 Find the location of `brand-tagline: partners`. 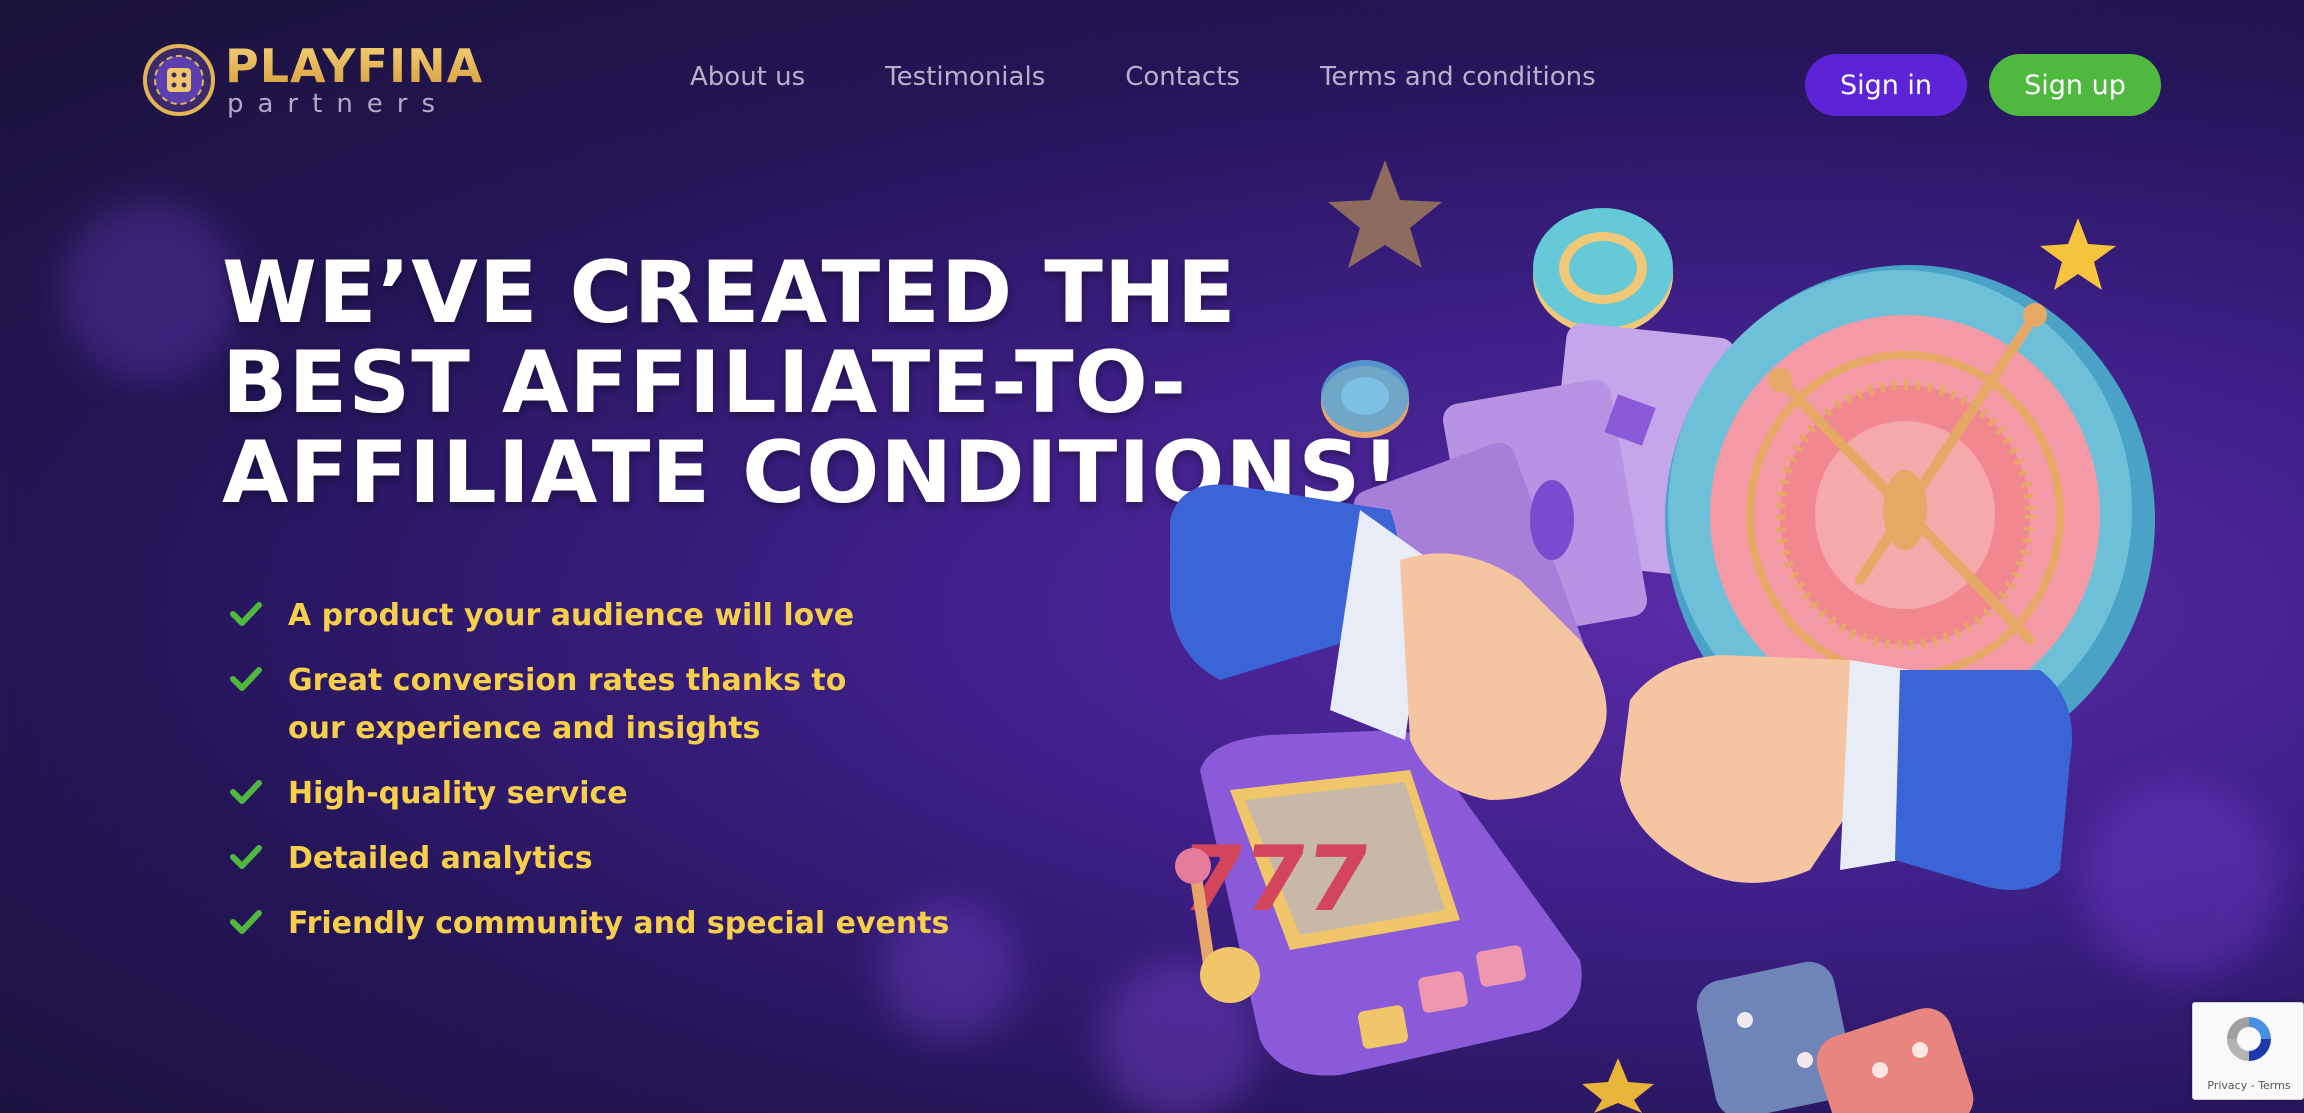

brand-tagline: partners is located at coordinates (338, 104).